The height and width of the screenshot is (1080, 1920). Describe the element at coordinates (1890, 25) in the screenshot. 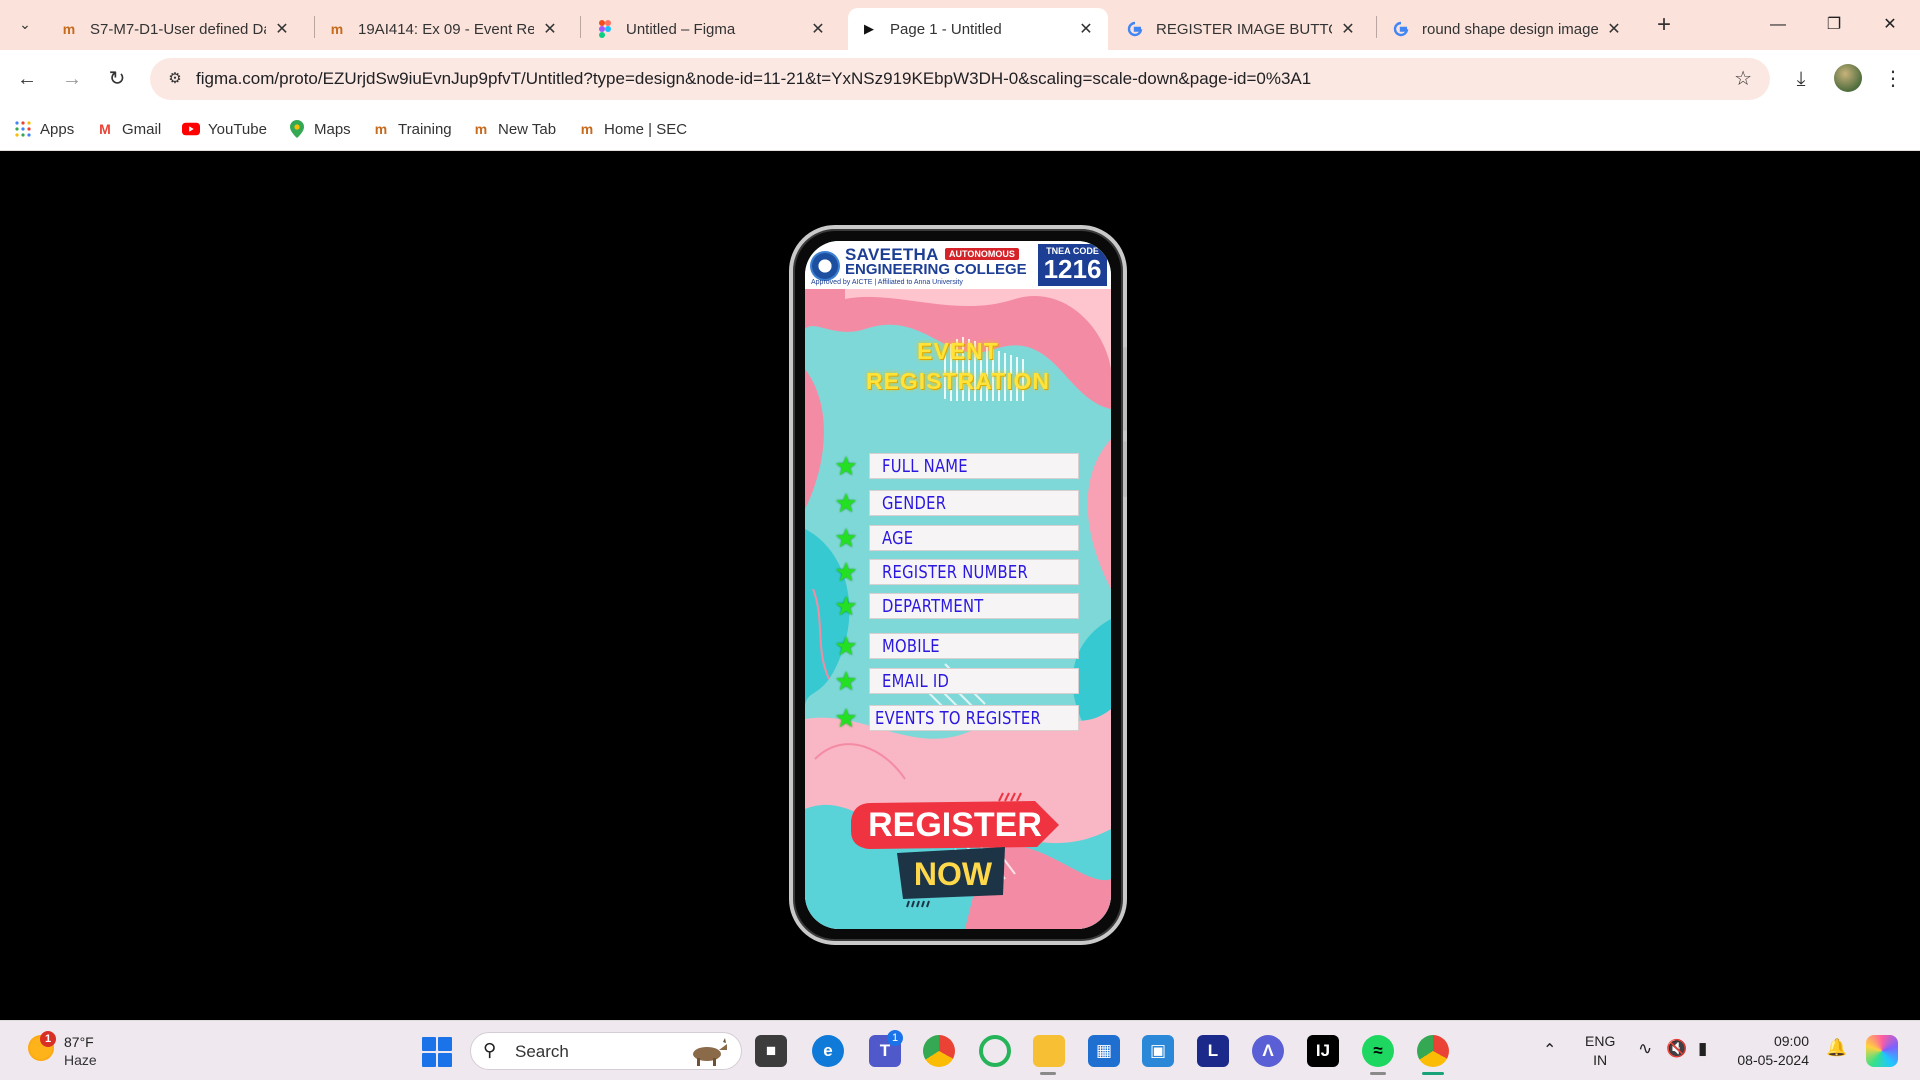

I see `close-window-button: ✕` at that location.